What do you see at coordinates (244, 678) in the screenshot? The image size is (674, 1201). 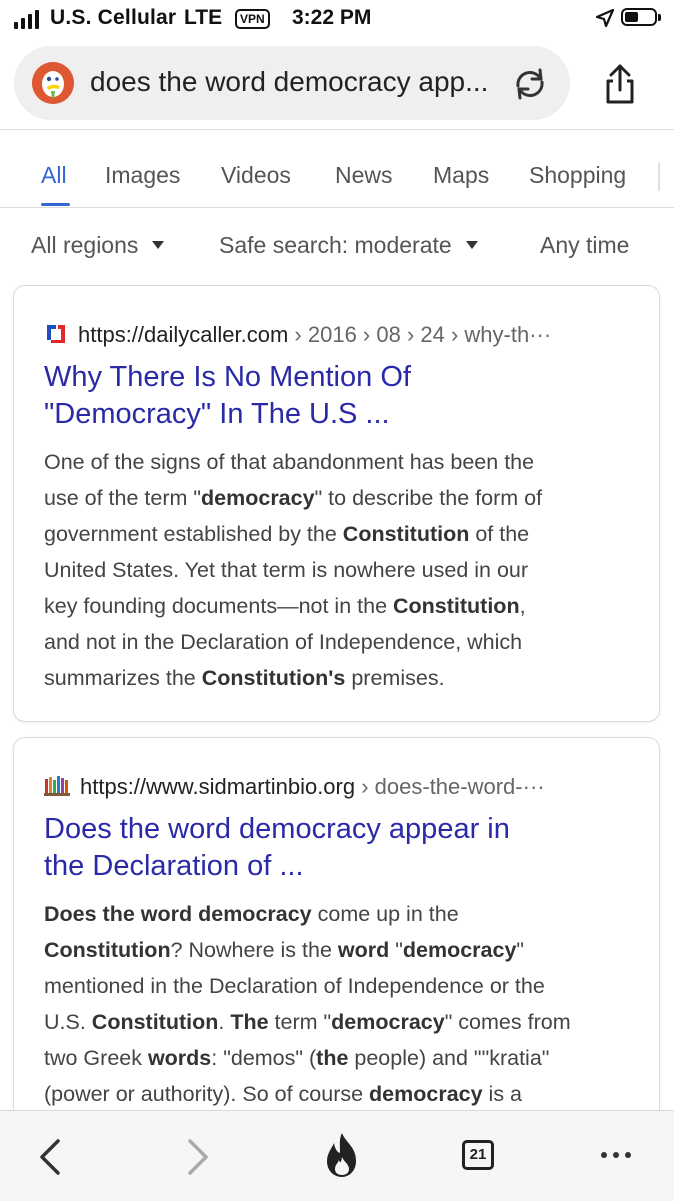 I see `snippet-line: summarizes the Constitution's premises.` at bounding box center [244, 678].